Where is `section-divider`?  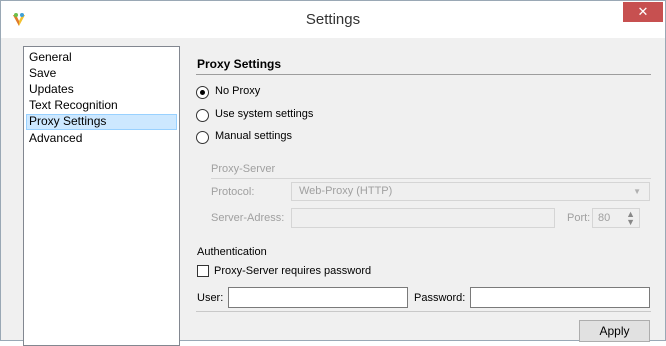 section-divider is located at coordinates (423, 74).